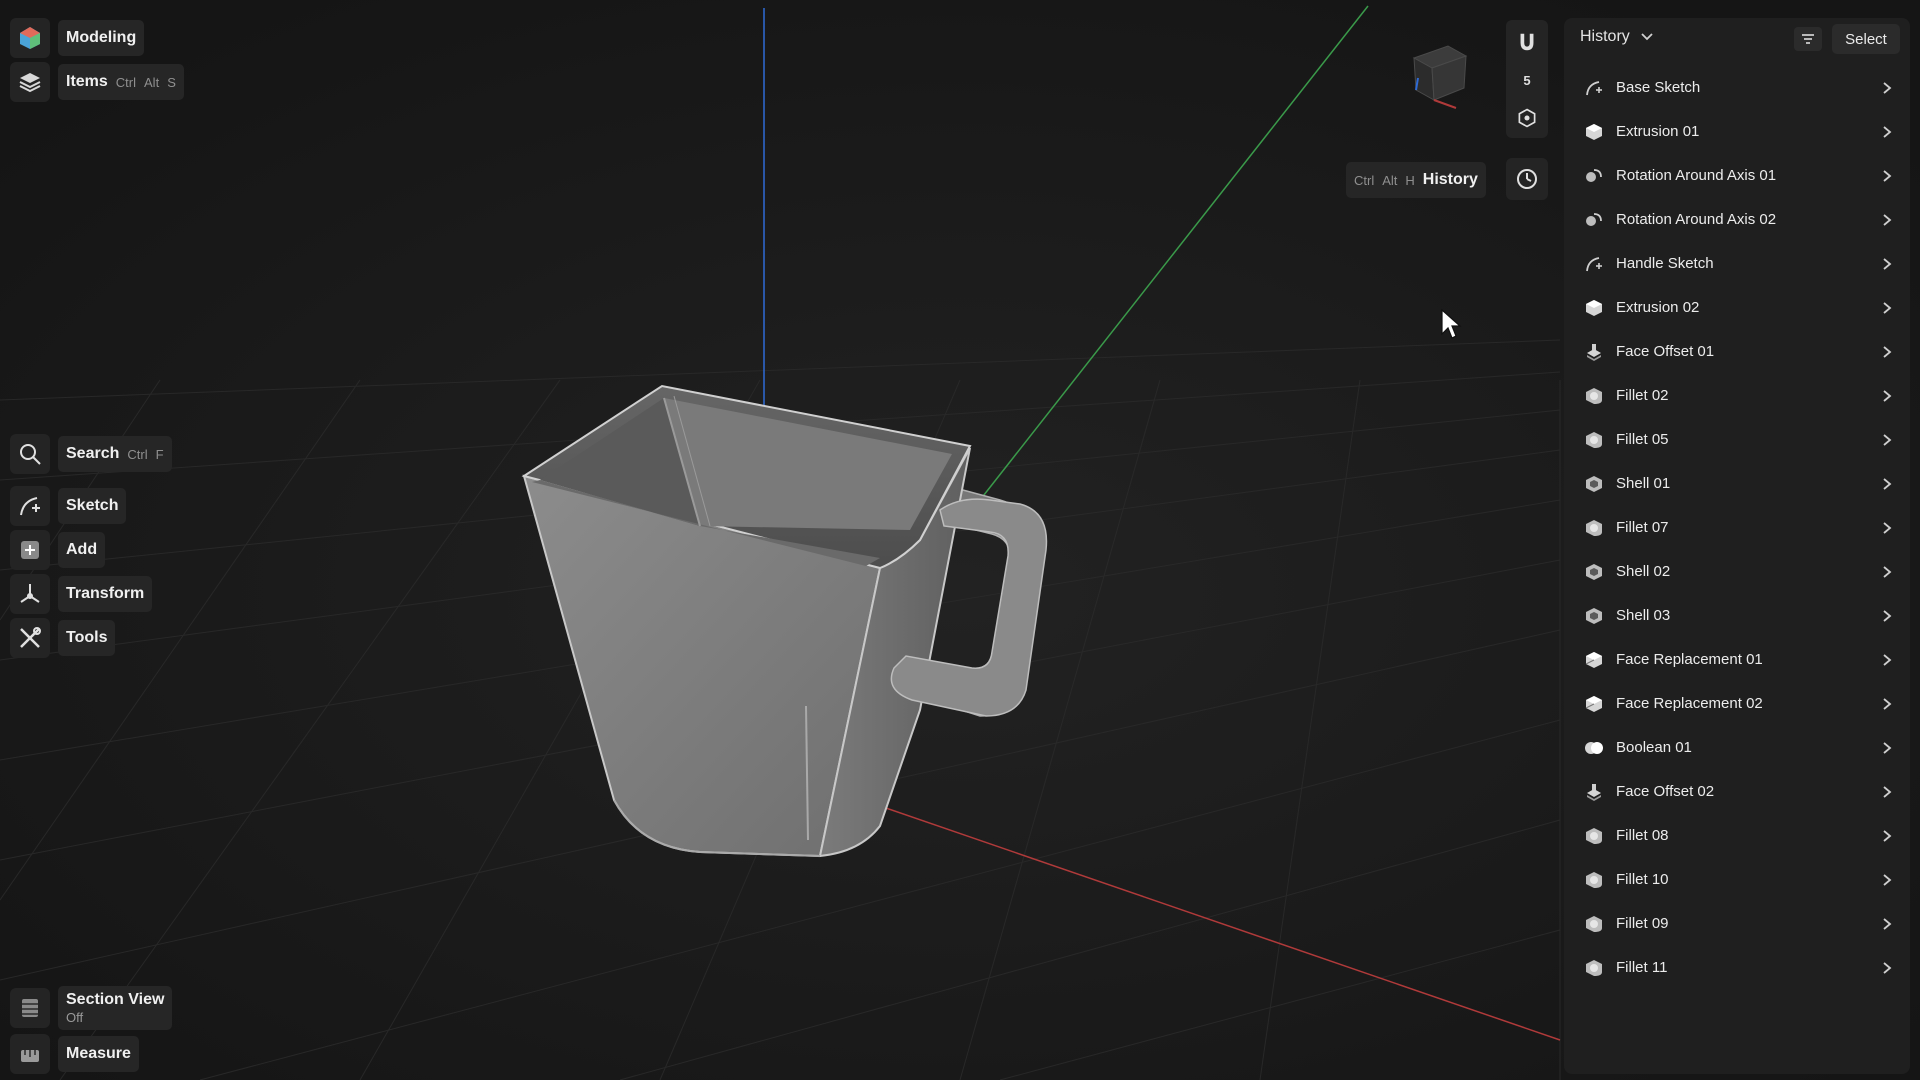 The width and height of the screenshot is (1920, 1080). What do you see at coordinates (30, 1054) in the screenshot?
I see `measure-icon` at bounding box center [30, 1054].